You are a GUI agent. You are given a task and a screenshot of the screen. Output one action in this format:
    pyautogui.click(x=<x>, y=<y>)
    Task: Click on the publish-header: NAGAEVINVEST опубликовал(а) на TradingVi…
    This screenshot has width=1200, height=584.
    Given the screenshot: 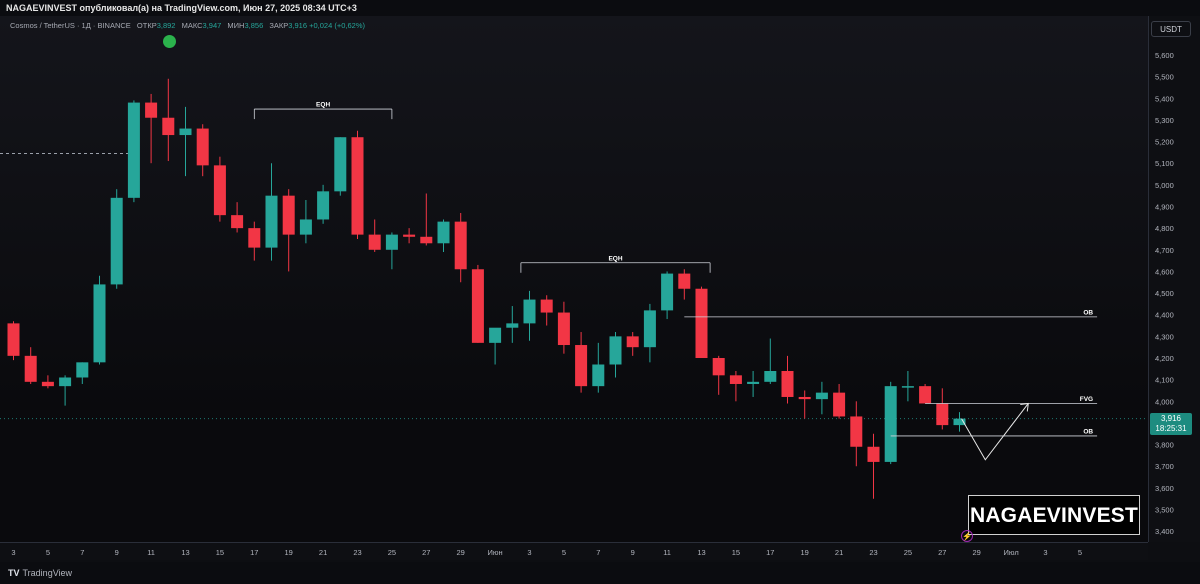 What is the action you would take?
    pyautogui.click(x=600, y=8)
    